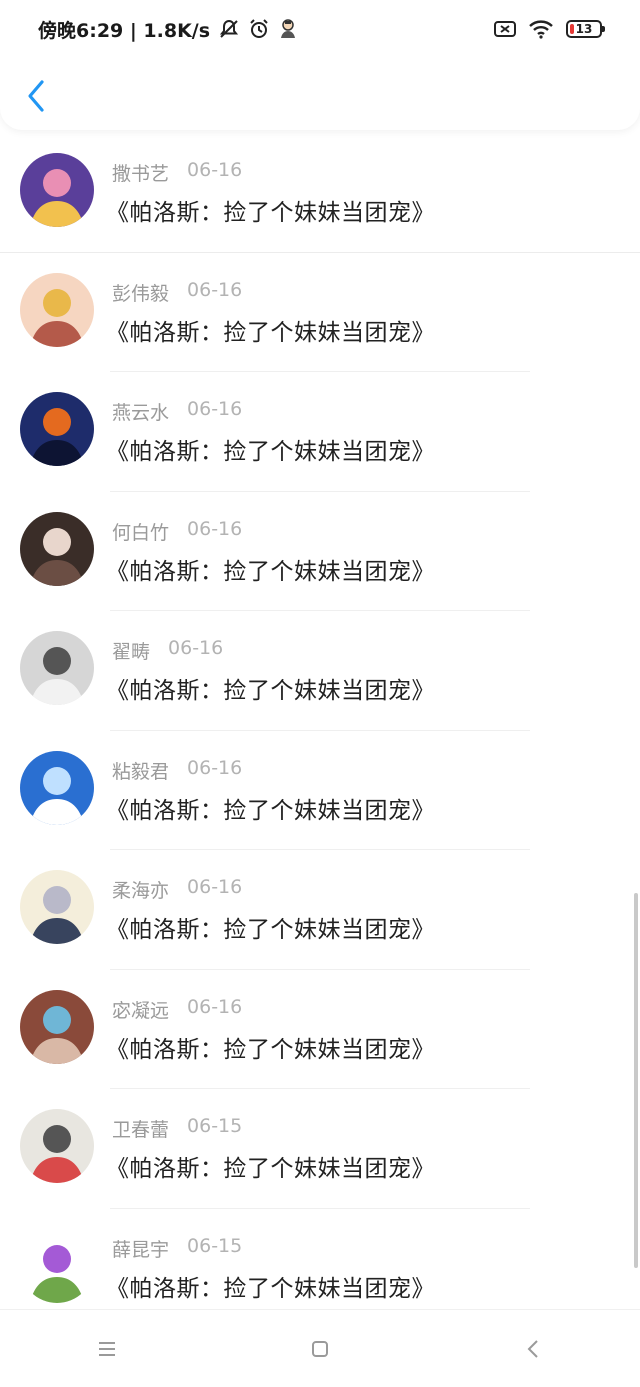 The height and width of the screenshot is (1387, 640). I want to click on comment-meta: 燕云水 06-16, so click(177, 411).